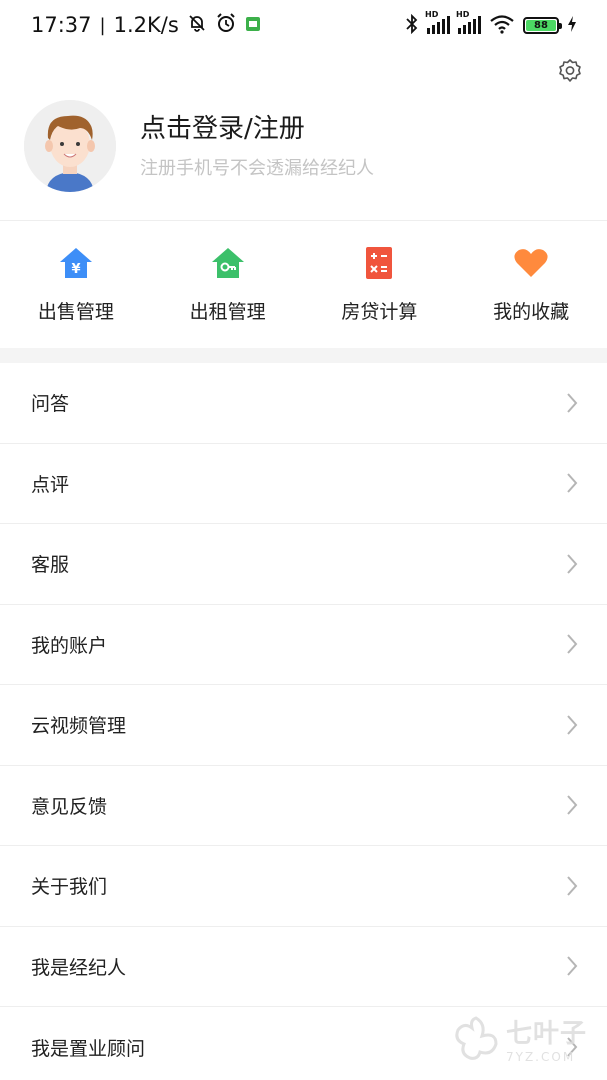 Image resolution: width=607 pixels, height=1080 pixels. What do you see at coordinates (88, 1048) in the screenshot?
I see `menu-item-label: 我是置业顾问` at bounding box center [88, 1048].